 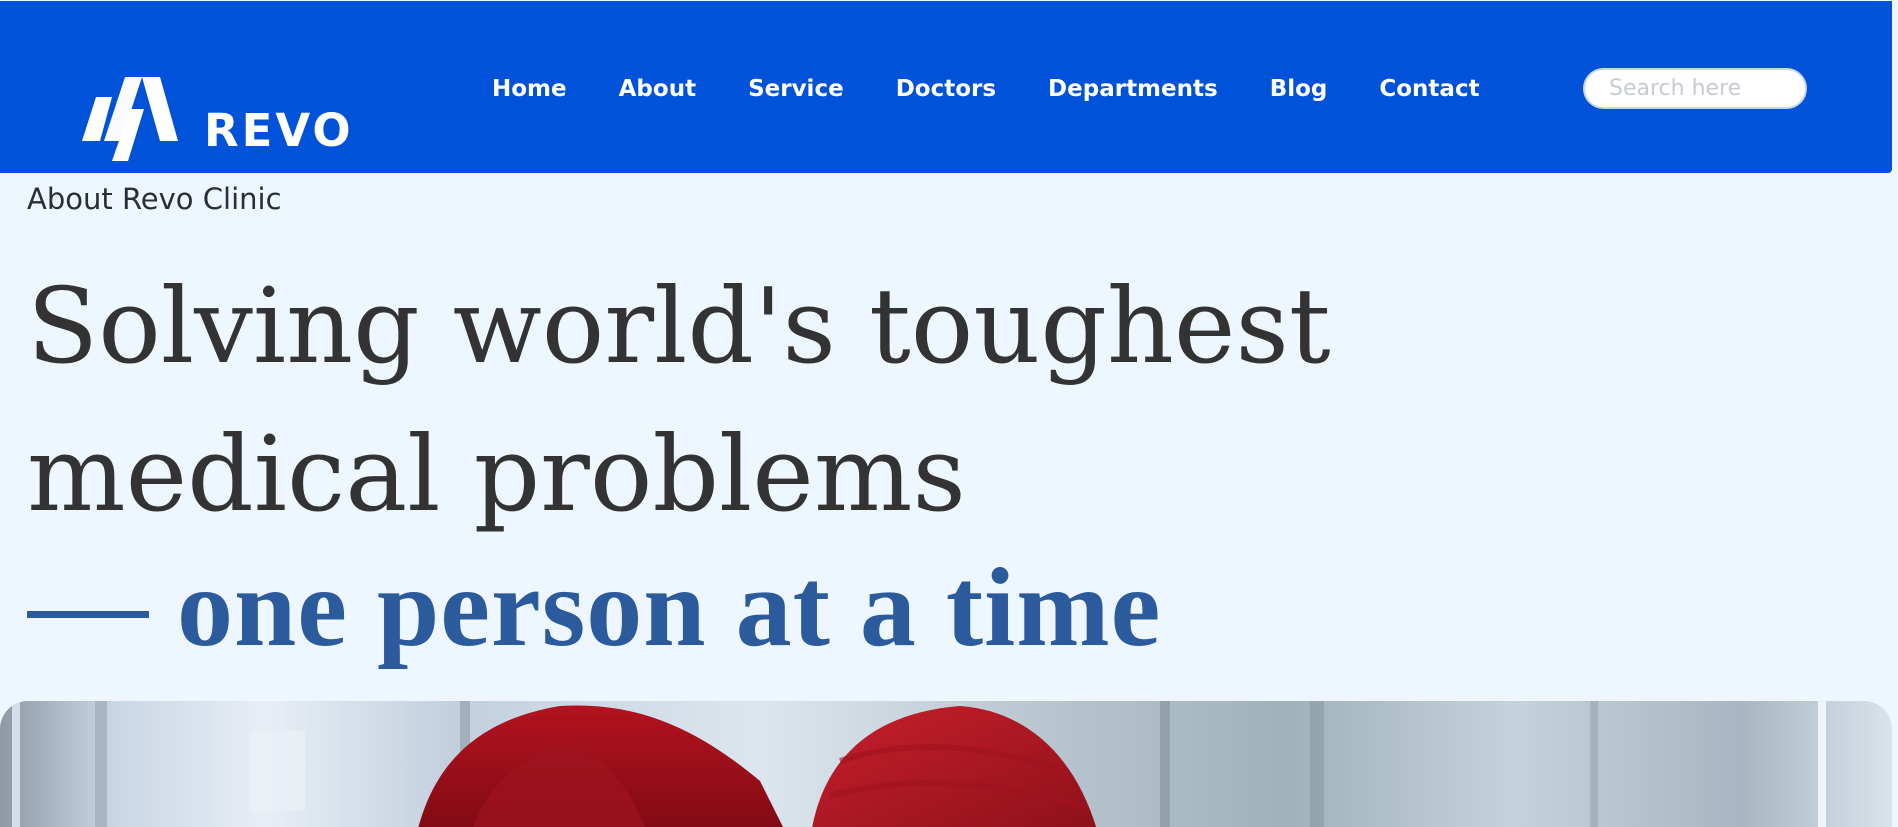 What do you see at coordinates (1429, 89) in the screenshot?
I see `nav-item-contact: Contact` at bounding box center [1429, 89].